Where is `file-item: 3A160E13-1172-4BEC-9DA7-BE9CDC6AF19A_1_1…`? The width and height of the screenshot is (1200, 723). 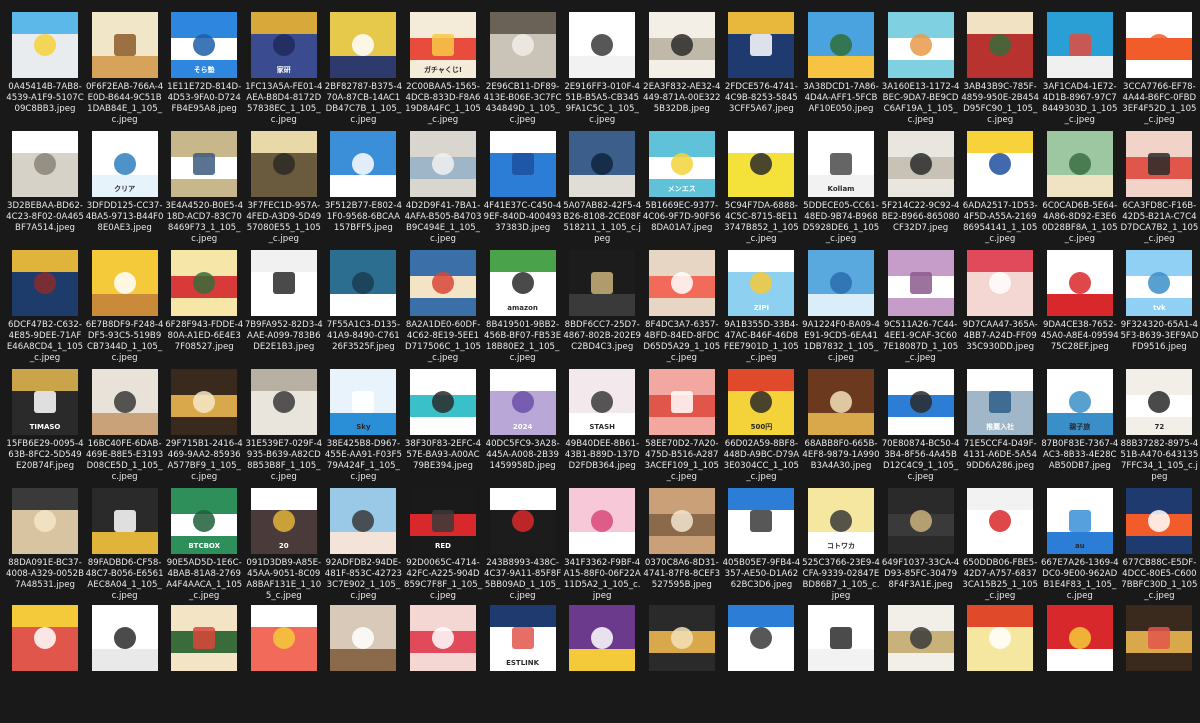 file-item: 3A160E13-1172-4BEC-9DA7-BE9CDC6AF19A_1_1… is located at coordinates (921, 71).